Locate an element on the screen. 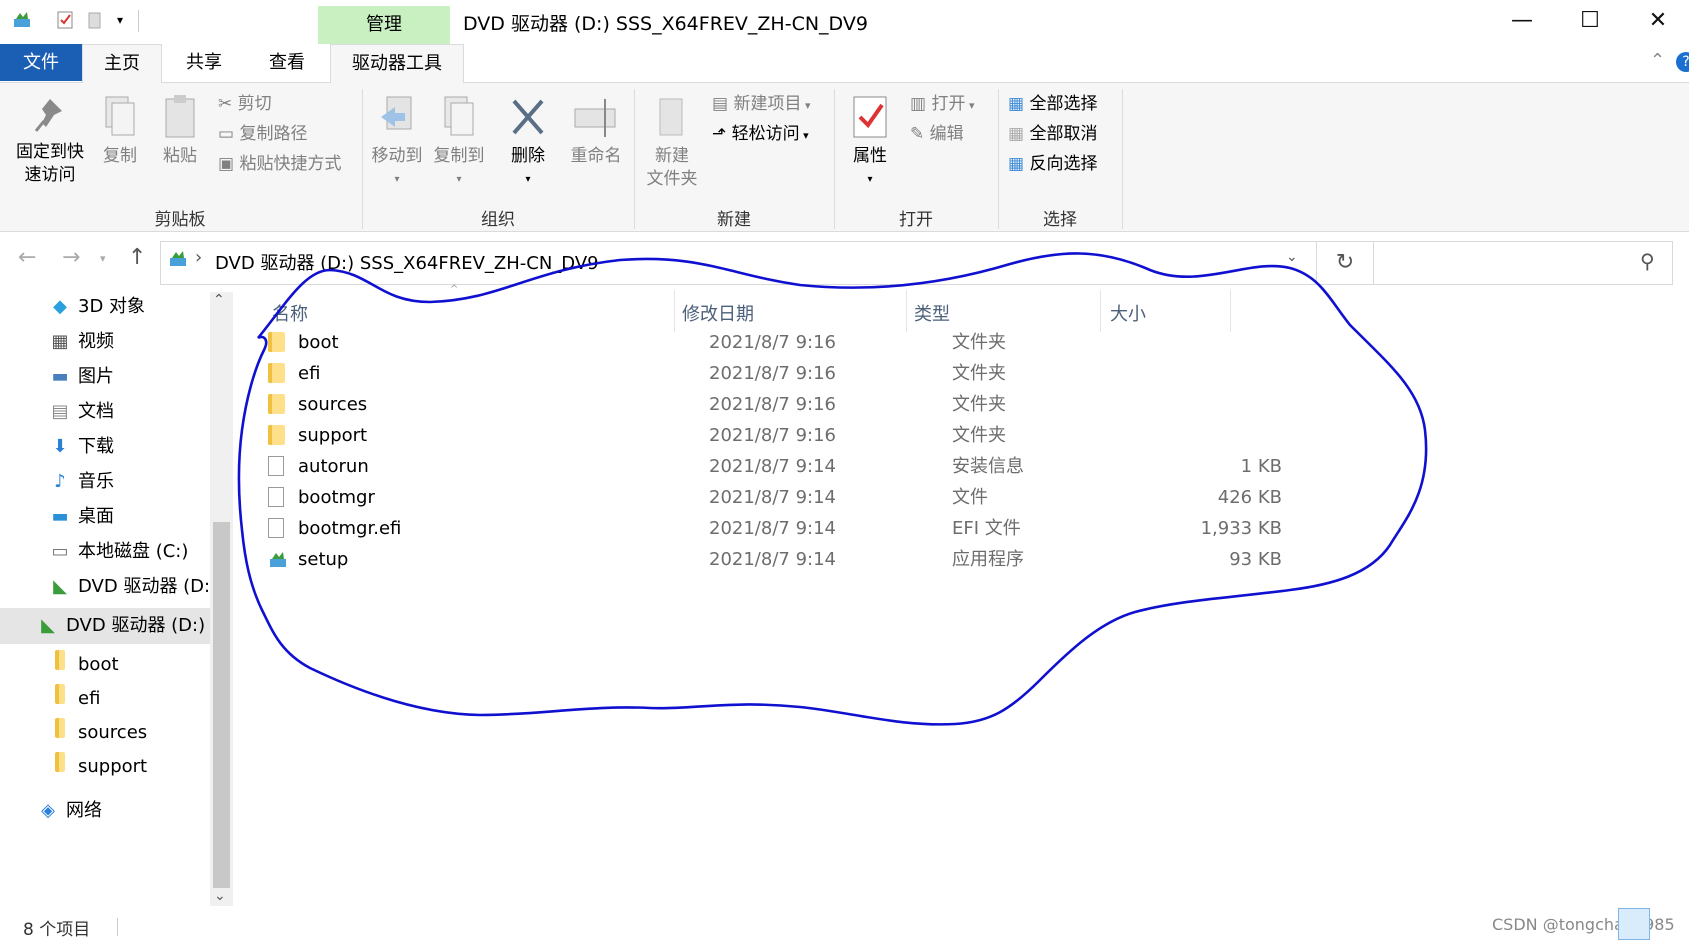  ribbon-separator is located at coordinates (1122, 159).